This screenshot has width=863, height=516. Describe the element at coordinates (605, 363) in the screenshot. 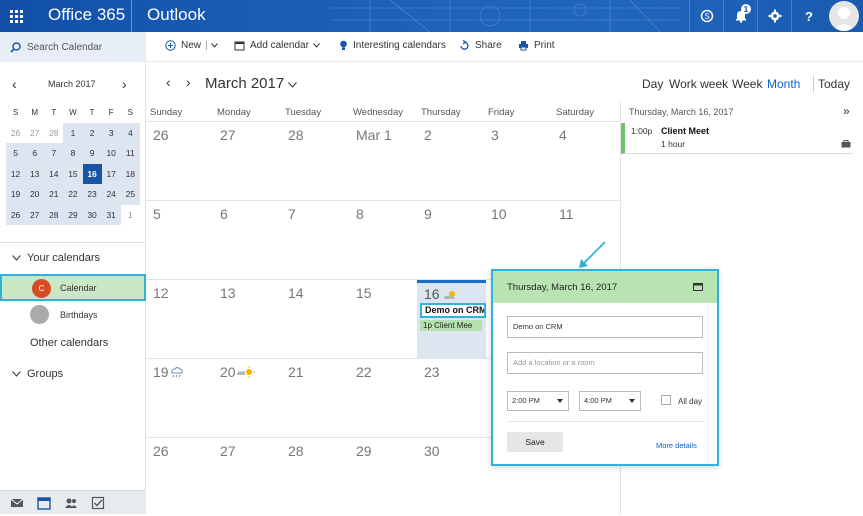

I see `location-field: Add a location or a room` at that location.